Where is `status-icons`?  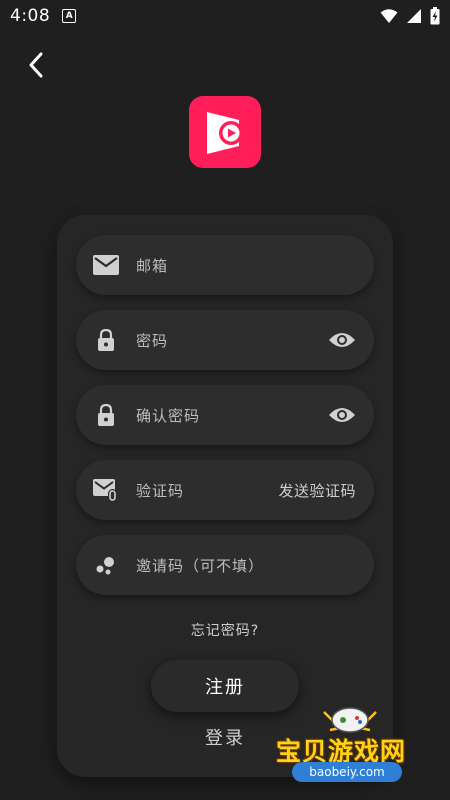 status-icons is located at coordinates (410, 16).